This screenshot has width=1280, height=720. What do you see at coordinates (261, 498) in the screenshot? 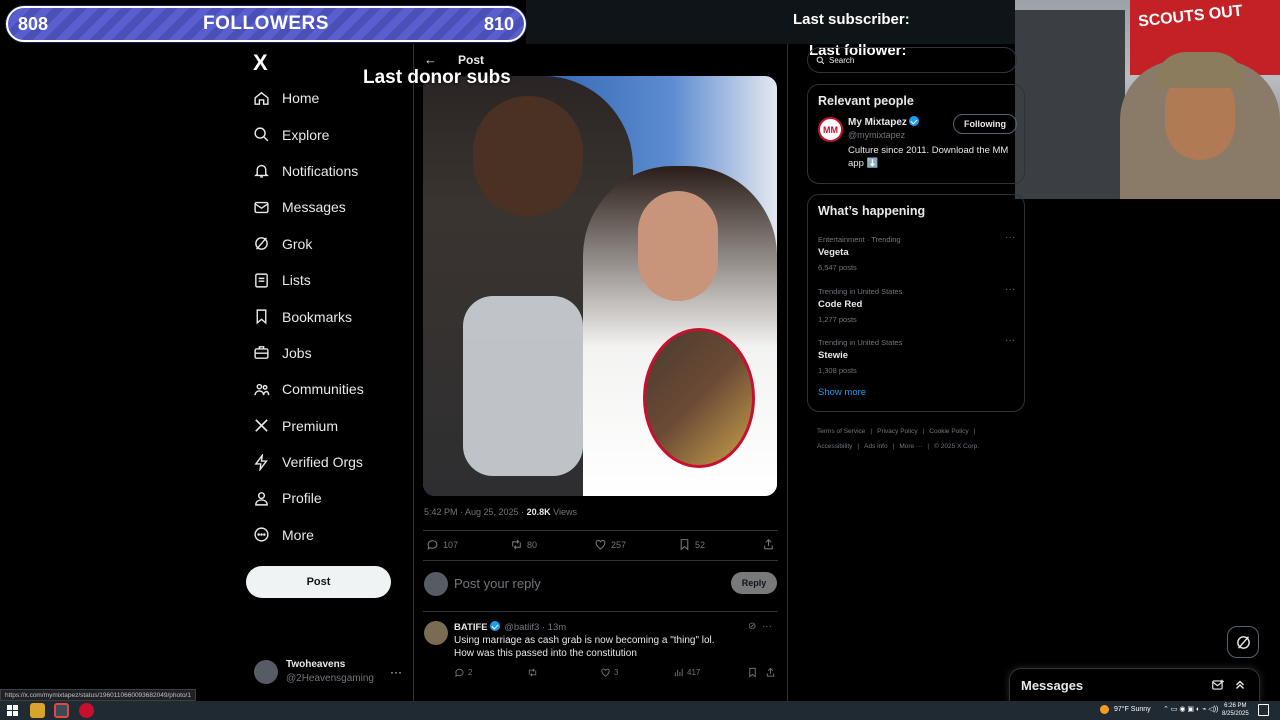
I see `person-icon` at bounding box center [261, 498].